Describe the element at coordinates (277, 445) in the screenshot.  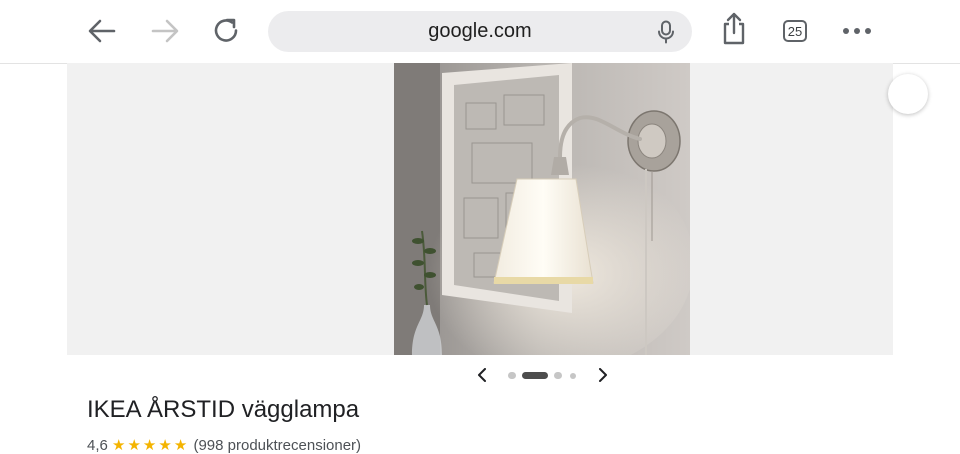
I see `review-count-link: (998 produktrecensioner)` at that location.